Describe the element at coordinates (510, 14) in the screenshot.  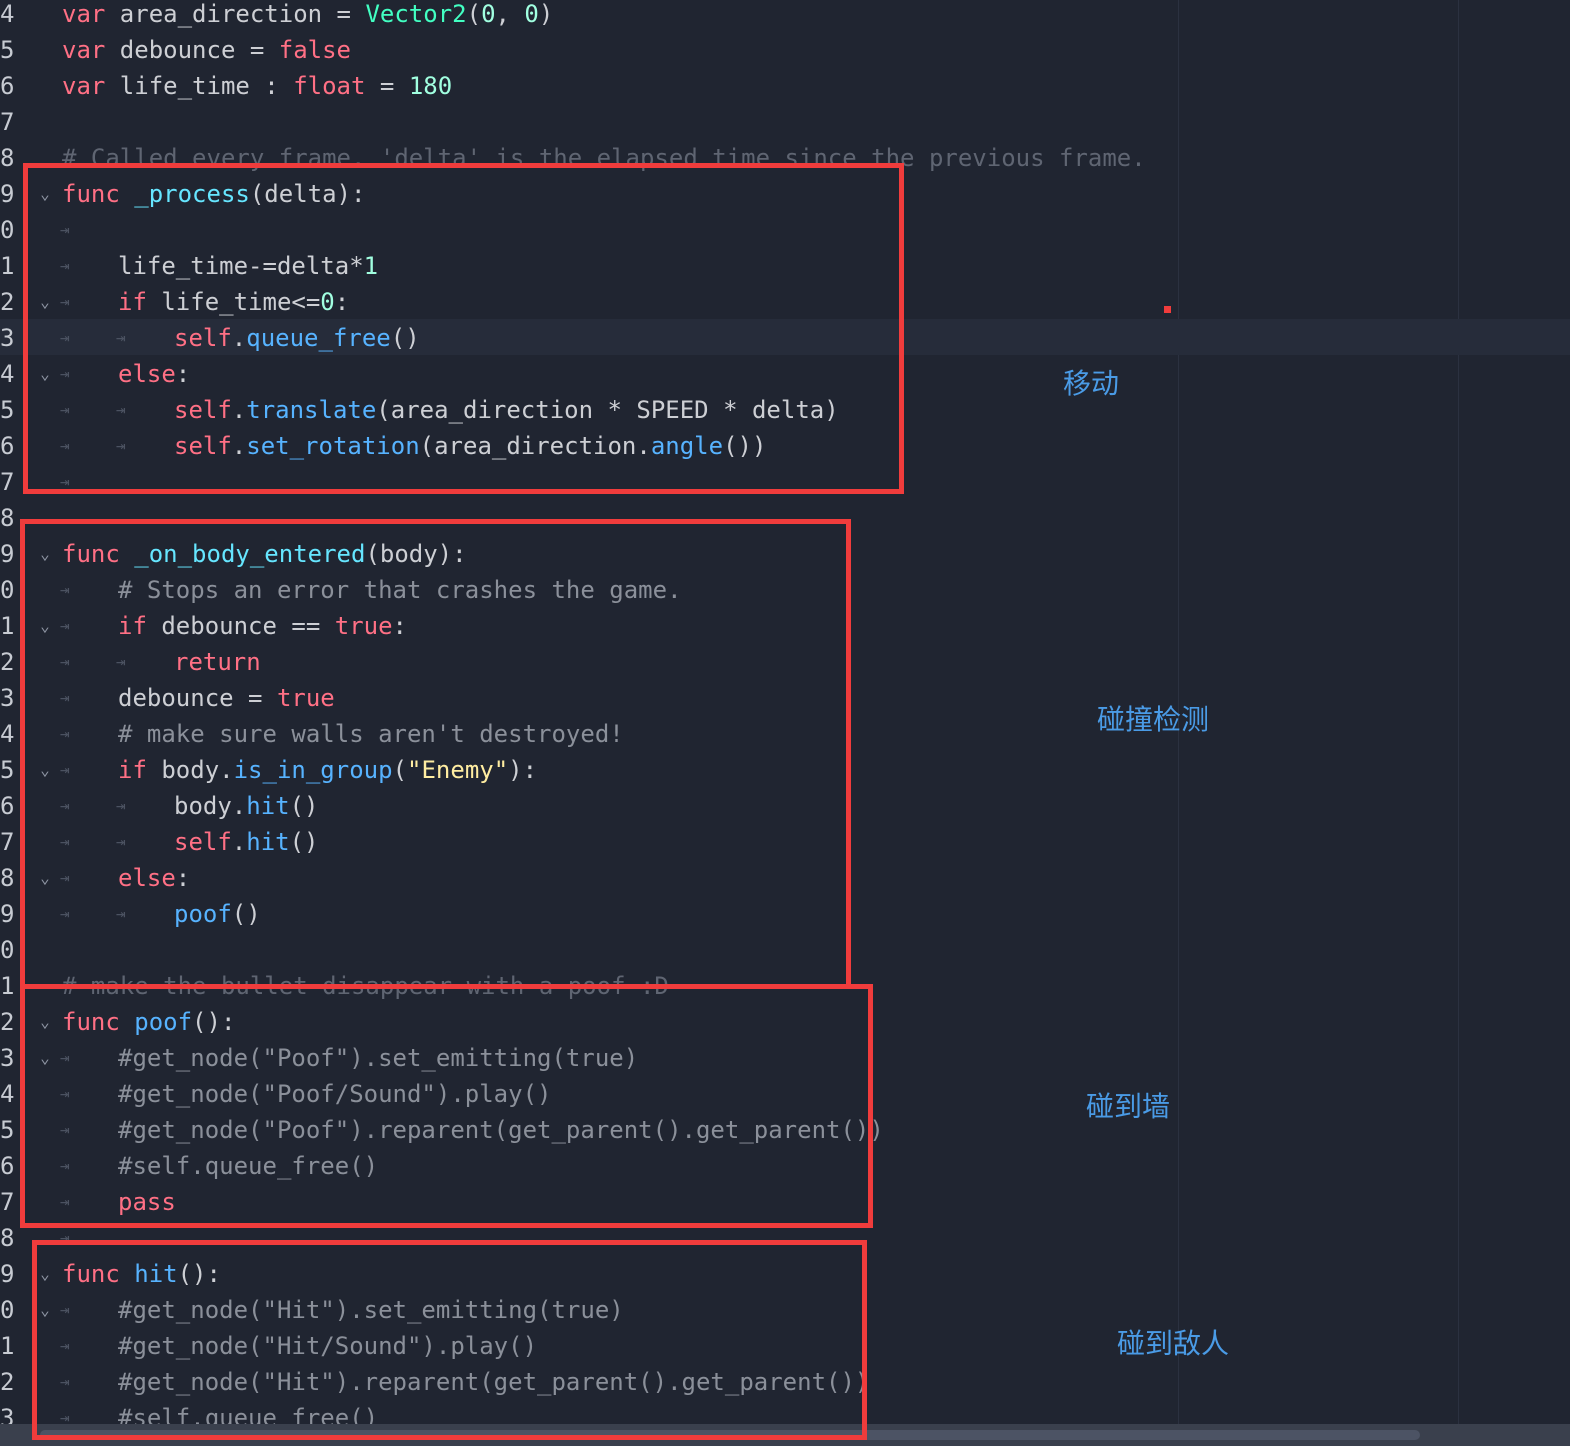
I see `code-token: ,` at that location.